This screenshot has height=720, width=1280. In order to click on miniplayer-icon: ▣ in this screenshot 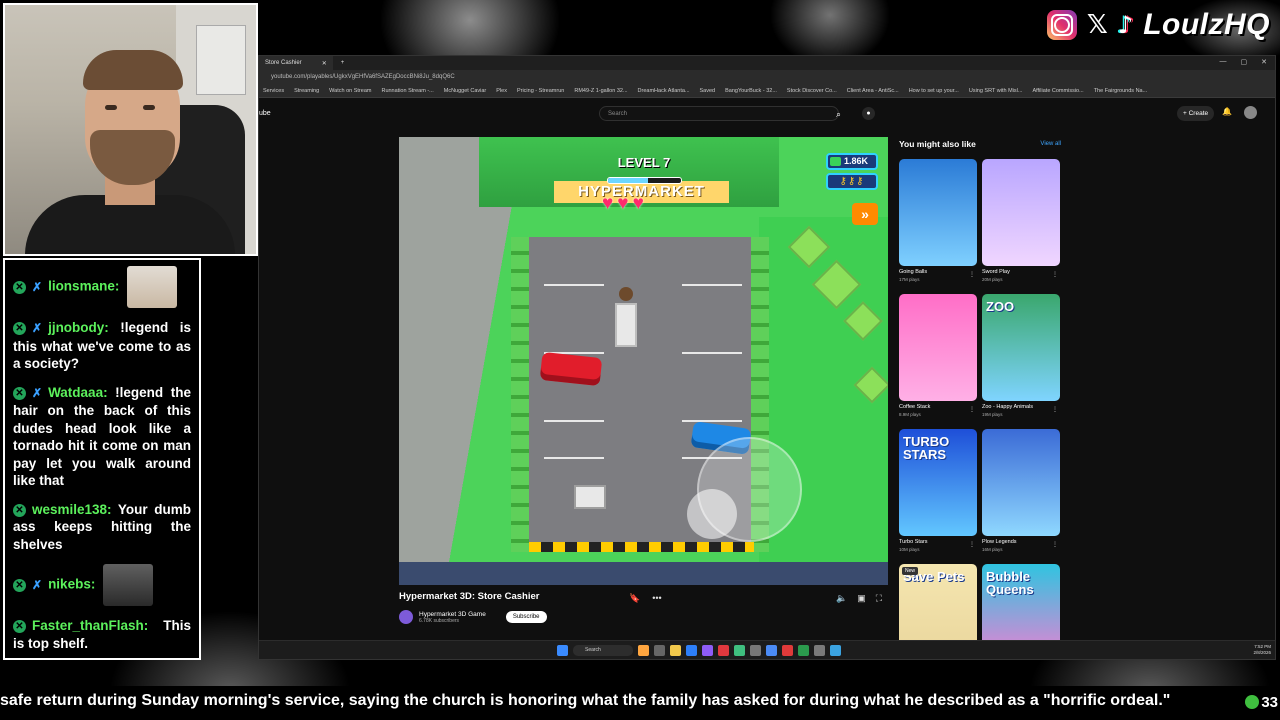, I will do `click(861, 598)`.